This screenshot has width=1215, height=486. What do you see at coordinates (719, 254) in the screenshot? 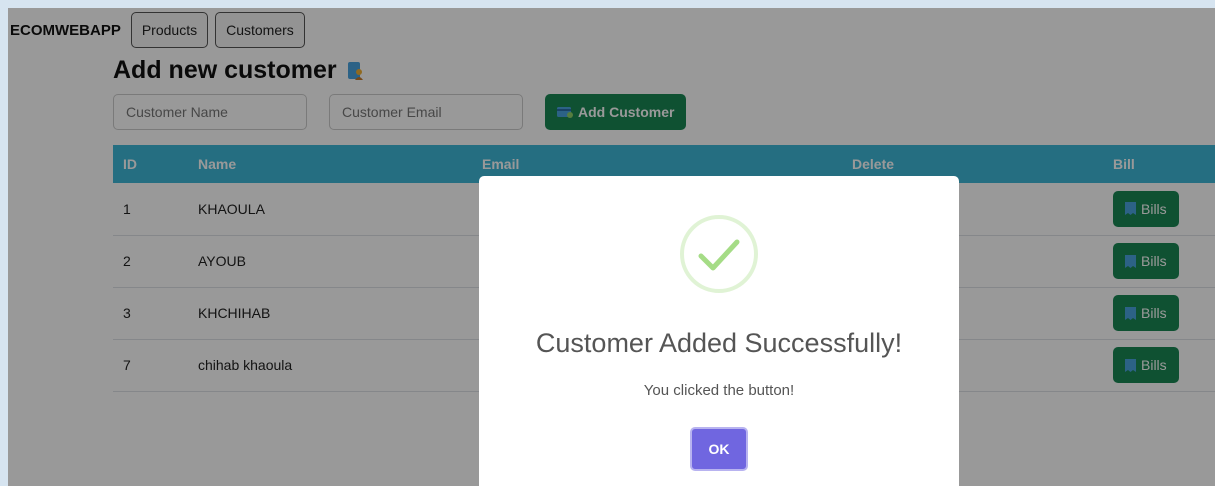
I see `success-check-icon` at bounding box center [719, 254].